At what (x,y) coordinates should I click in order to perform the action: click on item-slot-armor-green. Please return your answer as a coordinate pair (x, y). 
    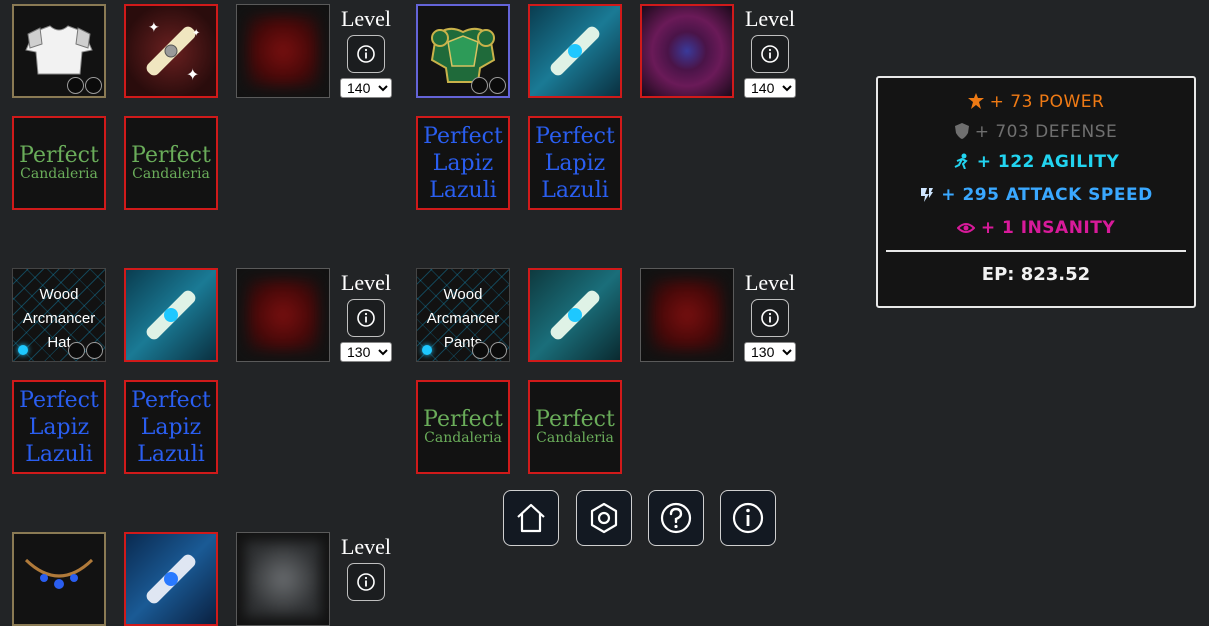
    Looking at the image, I should click on (463, 51).